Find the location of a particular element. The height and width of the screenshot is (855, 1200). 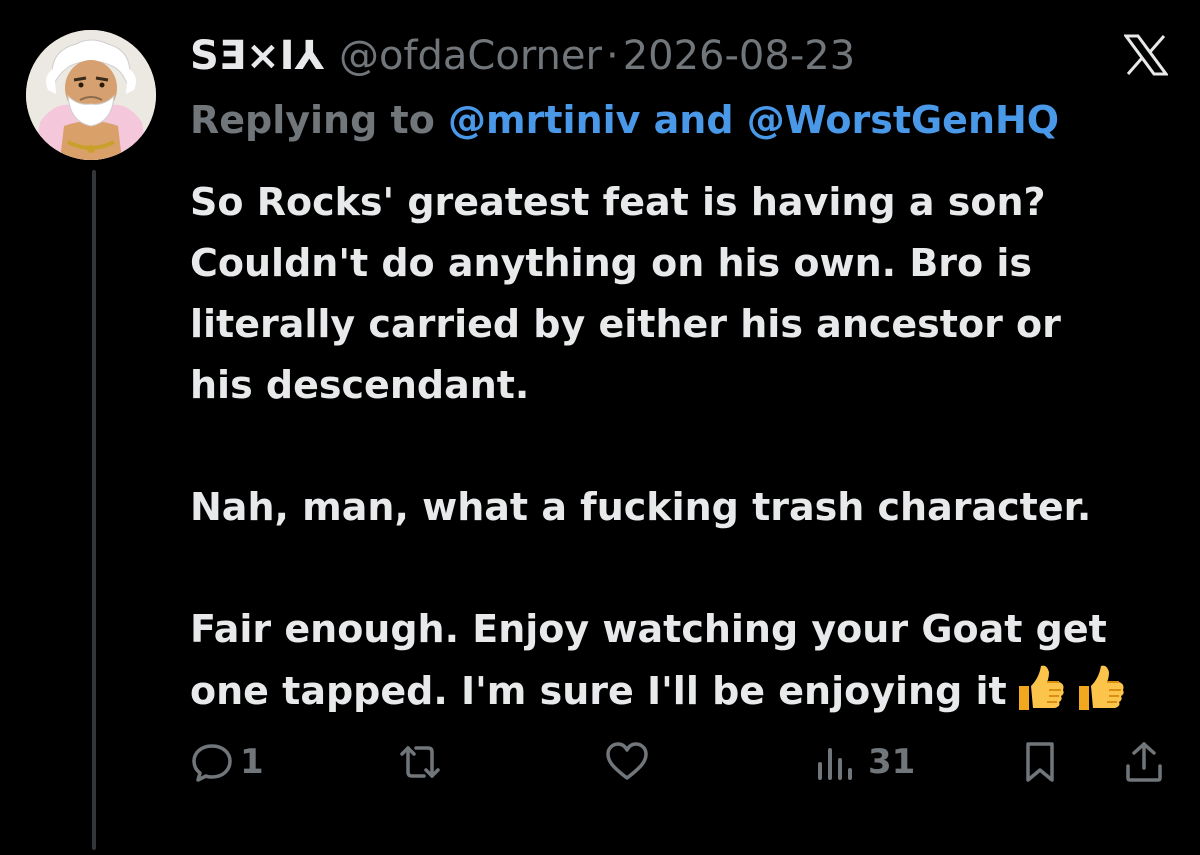

thread-line is located at coordinates (94, 510).